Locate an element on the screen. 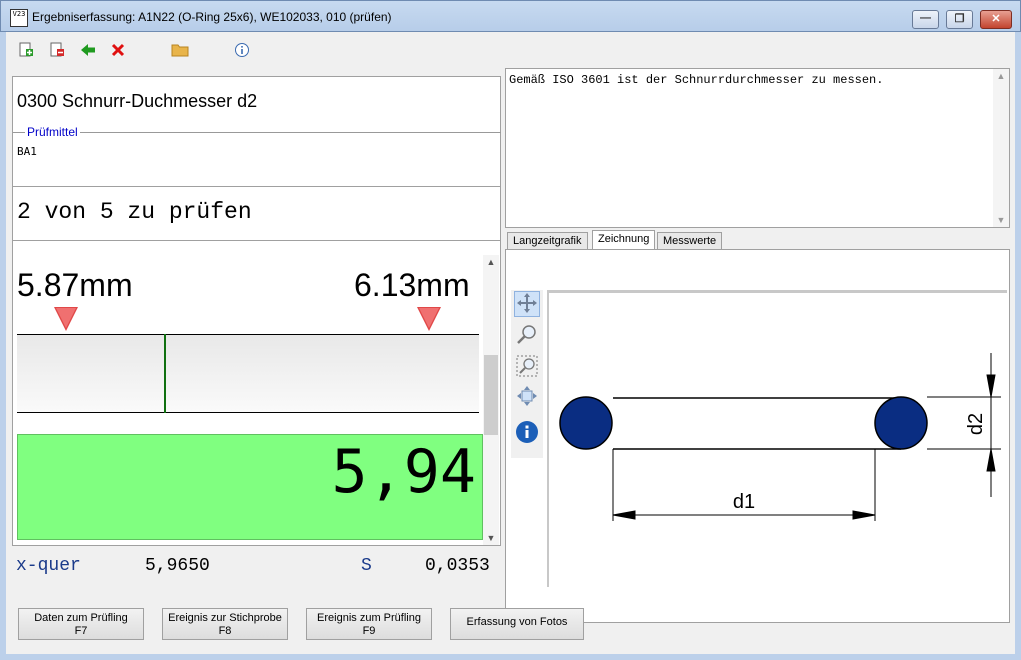 The width and height of the screenshot is (1021, 660). maximize-button: ❐ is located at coordinates (959, 19).